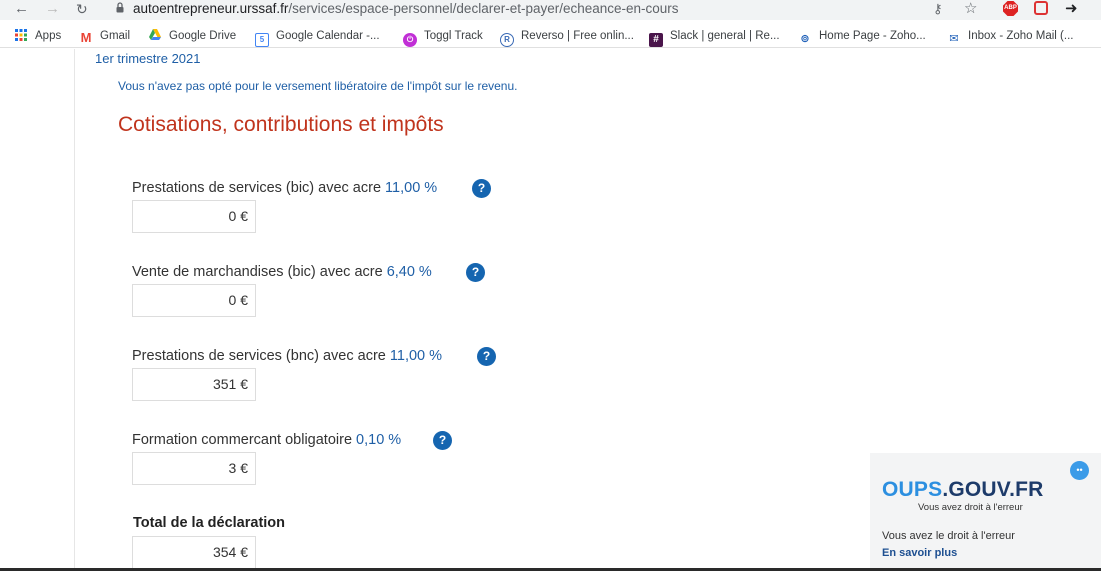 This screenshot has height=571, width=1101. I want to click on key-icon: ⚷, so click(938, 9).